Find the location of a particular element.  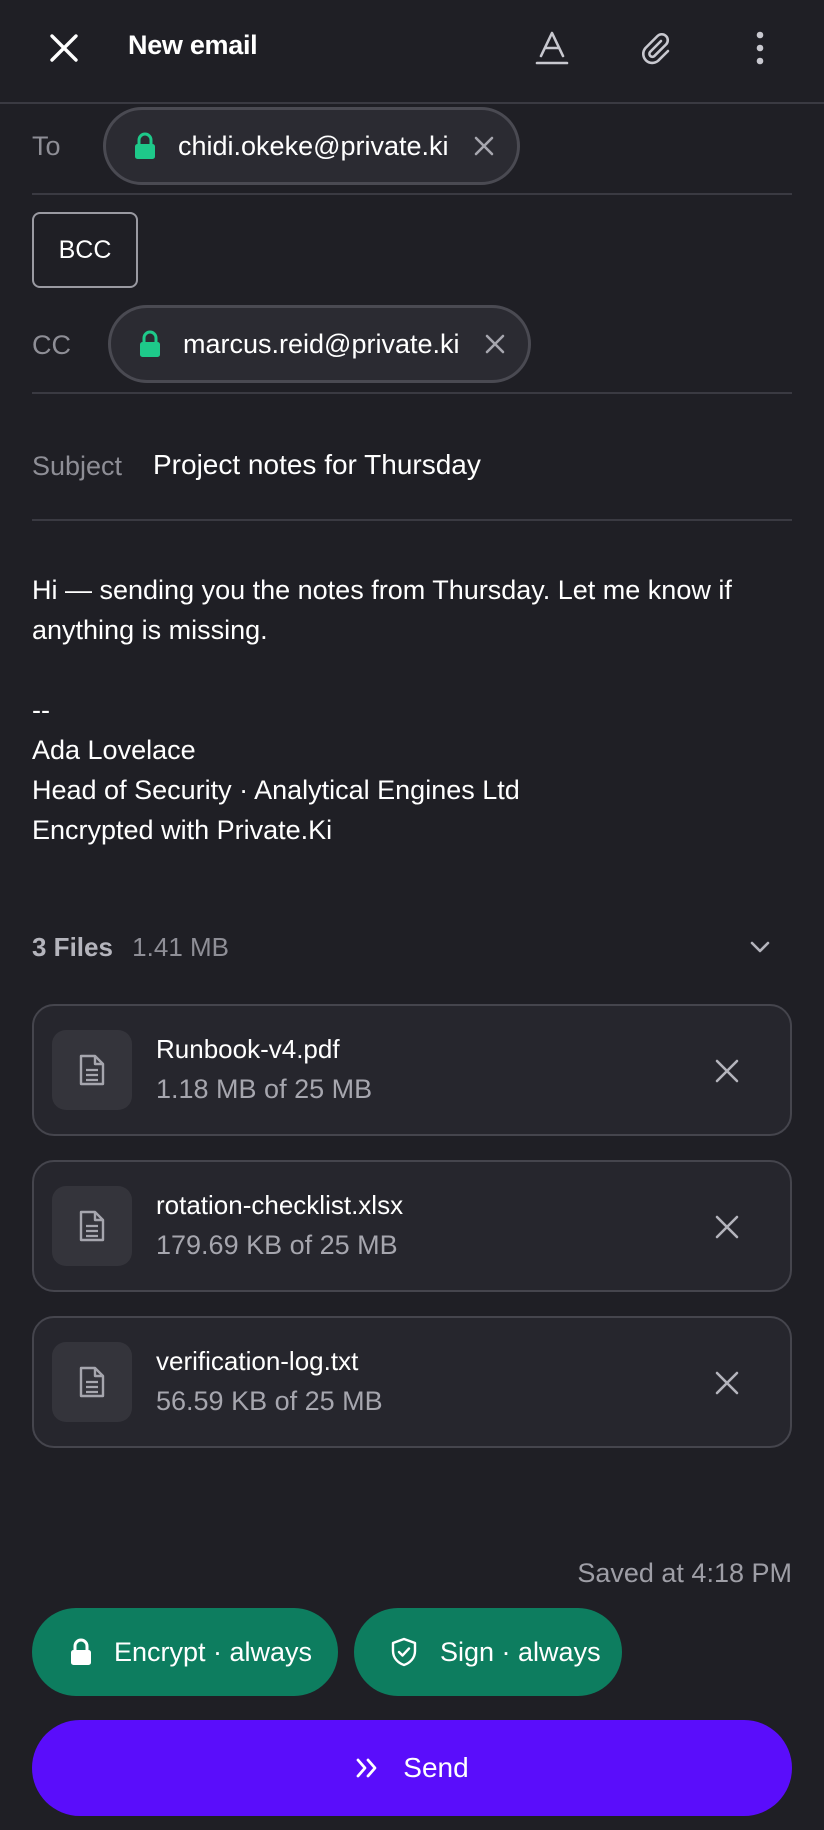

bcc-button: BCC is located at coordinates (85, 250).